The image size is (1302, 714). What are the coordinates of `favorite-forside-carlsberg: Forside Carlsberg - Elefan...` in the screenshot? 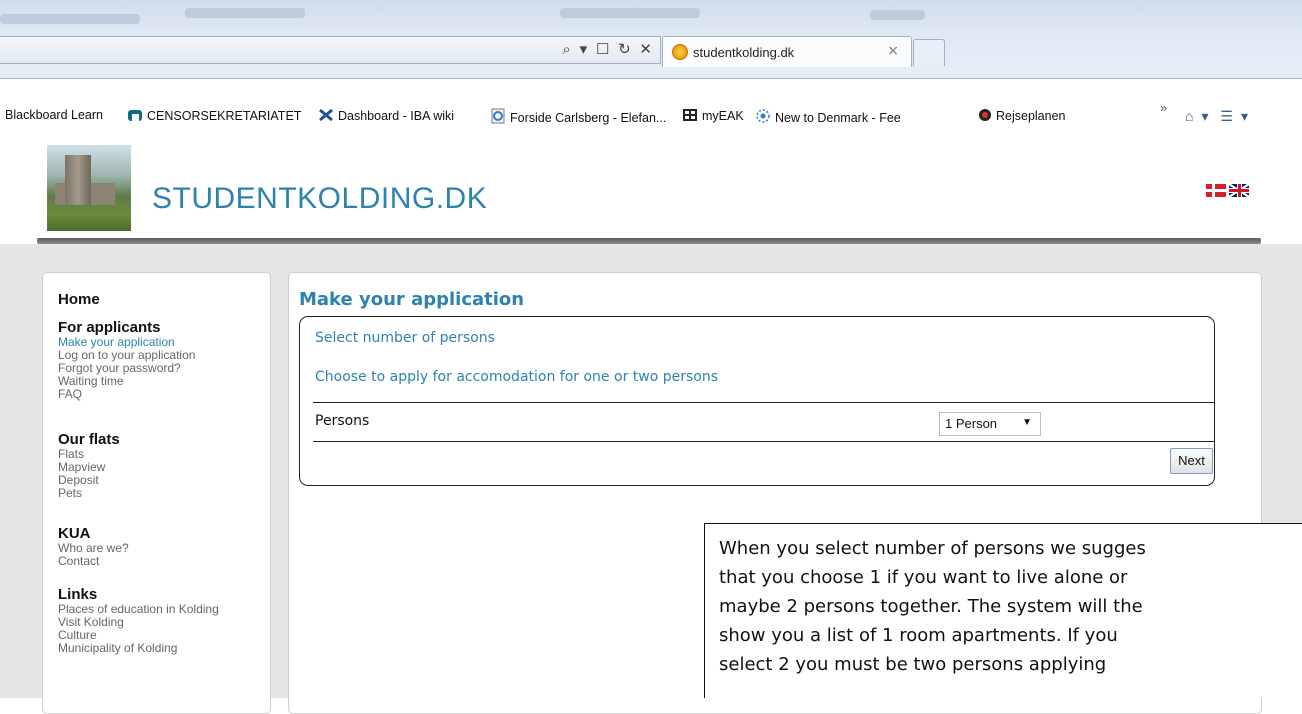 It's located at (578, 116).